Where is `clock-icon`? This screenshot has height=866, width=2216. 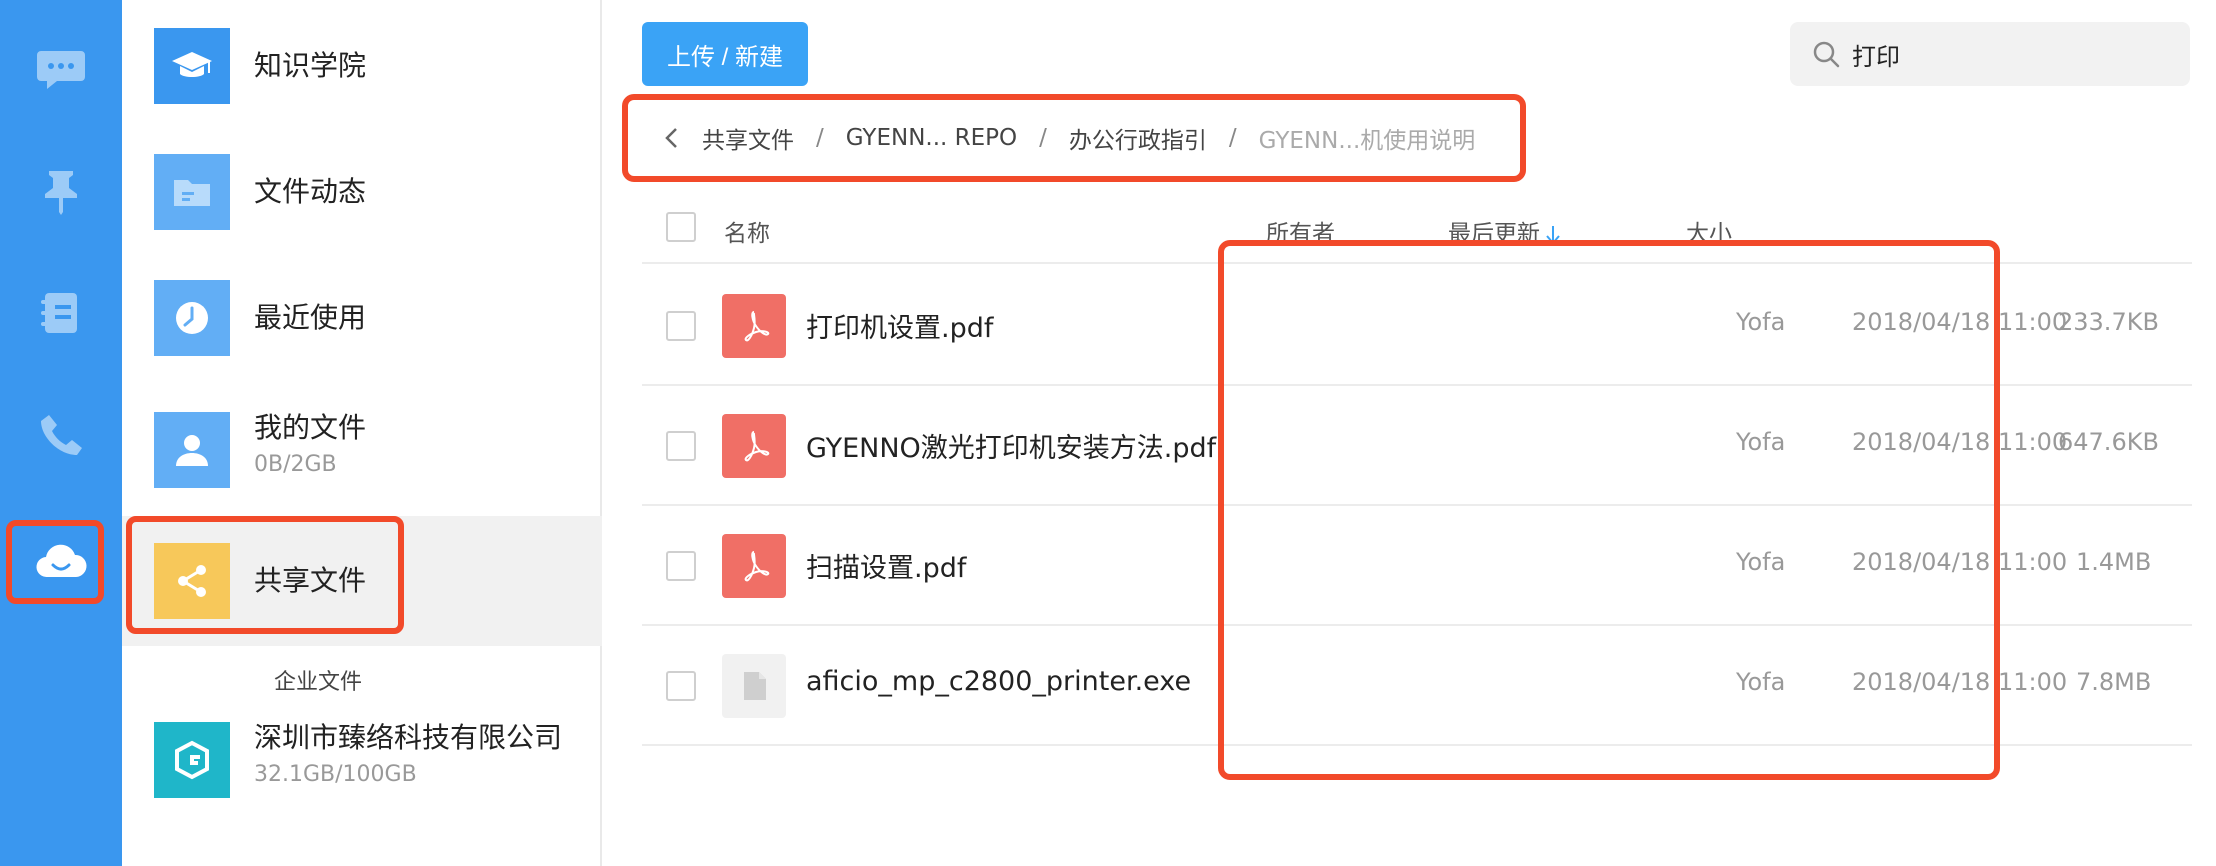
clock-icon is located at coordinates (192, 318).